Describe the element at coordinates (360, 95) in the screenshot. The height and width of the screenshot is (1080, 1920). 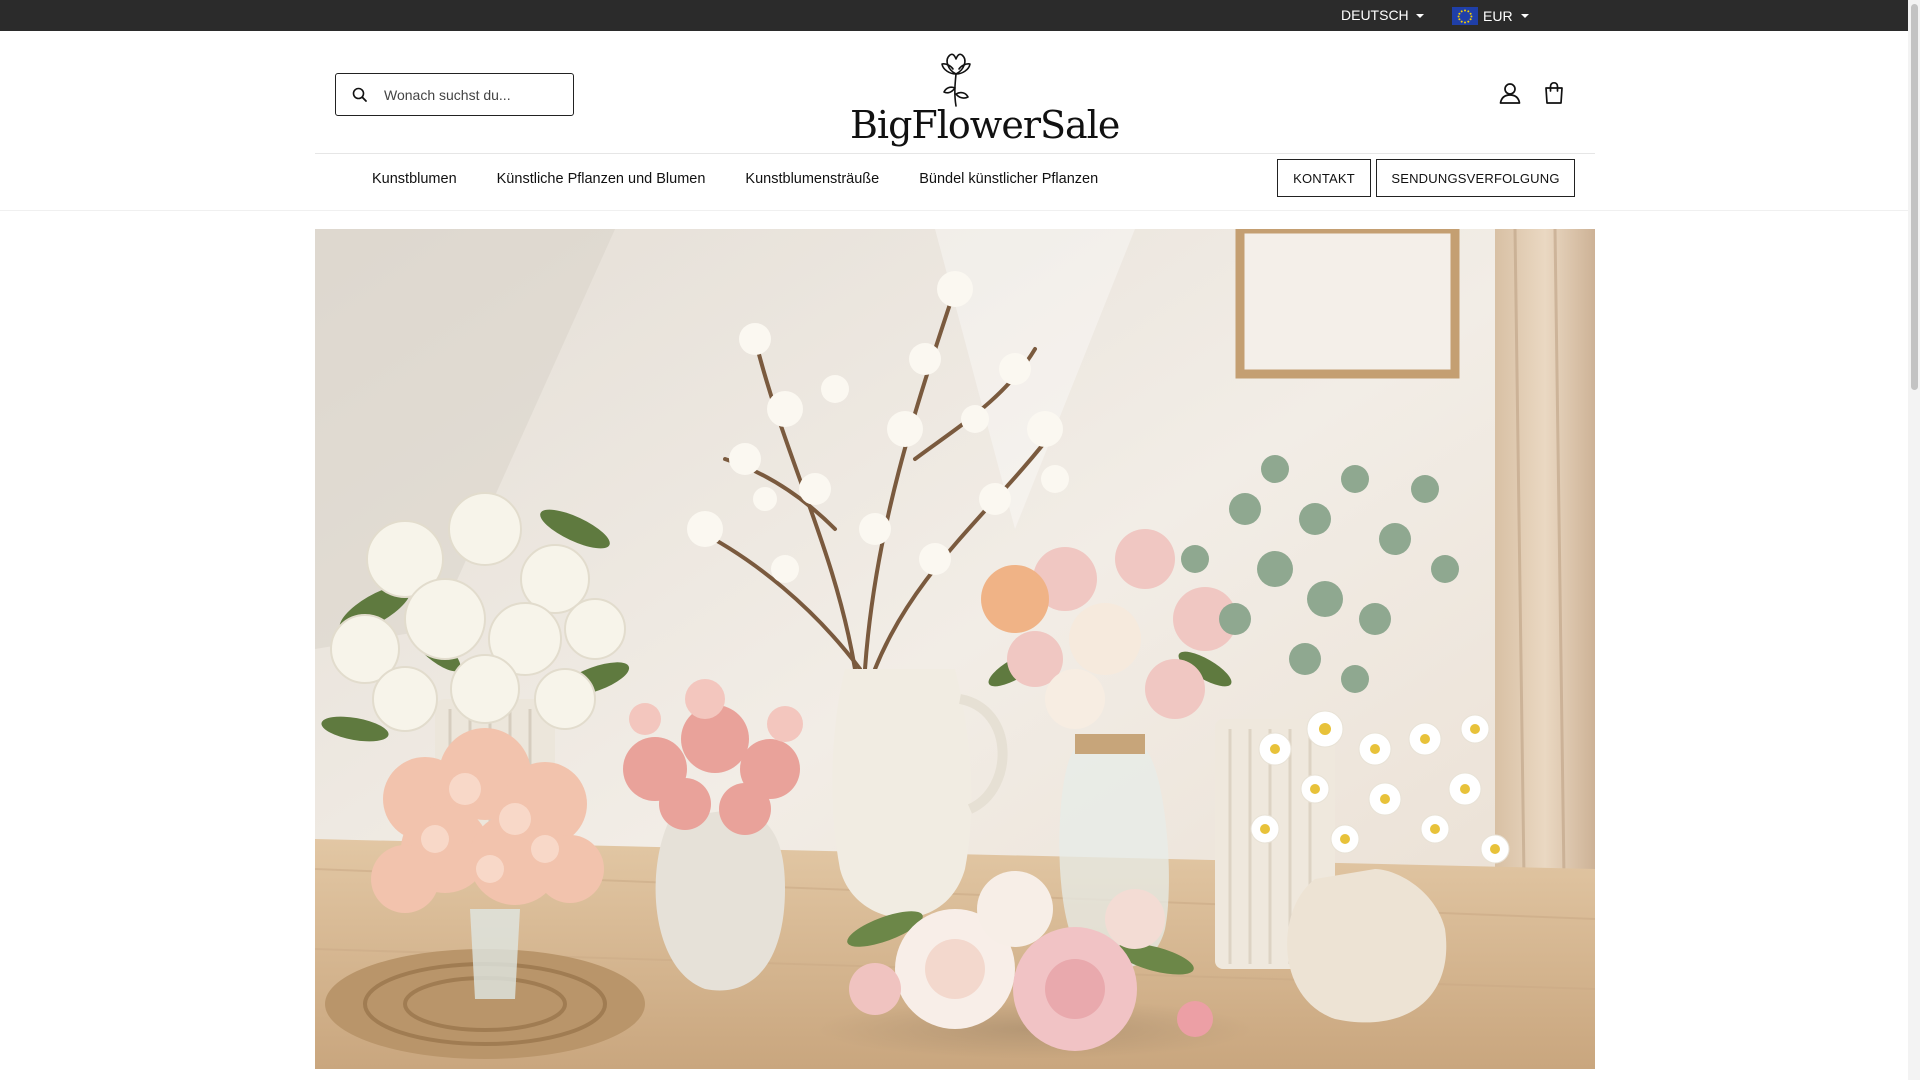
I see `search-icon` at that location.